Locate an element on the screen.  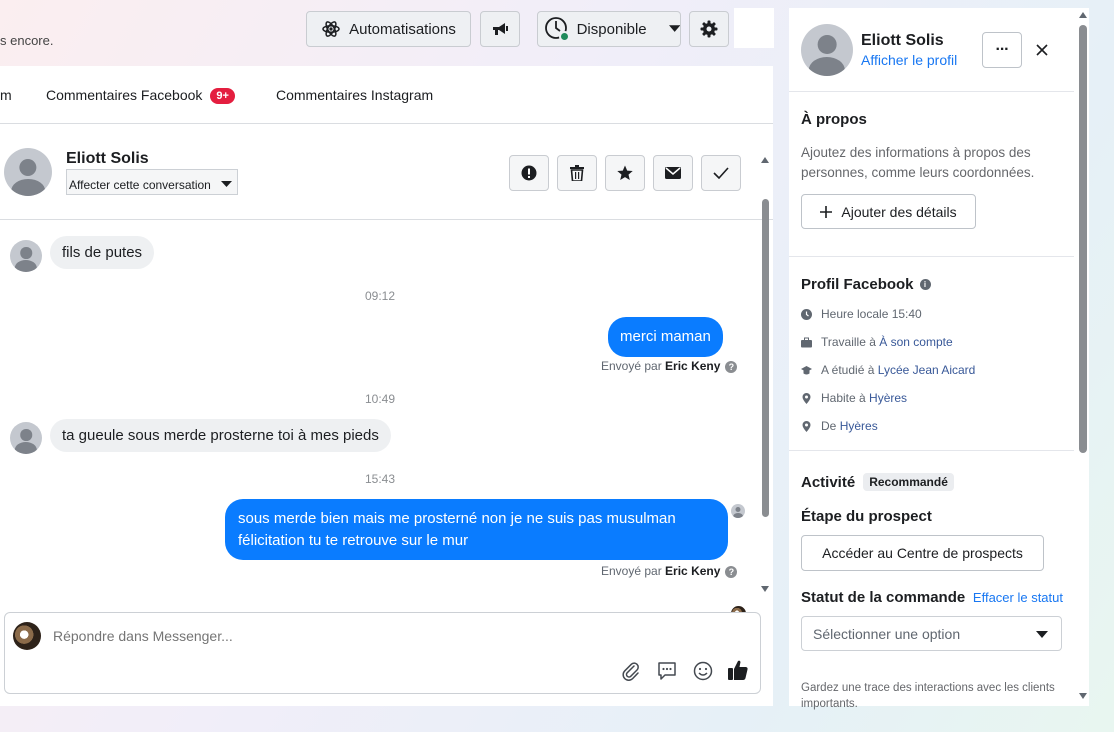
message-scroll-thumb is located at coordinates (765, 358).